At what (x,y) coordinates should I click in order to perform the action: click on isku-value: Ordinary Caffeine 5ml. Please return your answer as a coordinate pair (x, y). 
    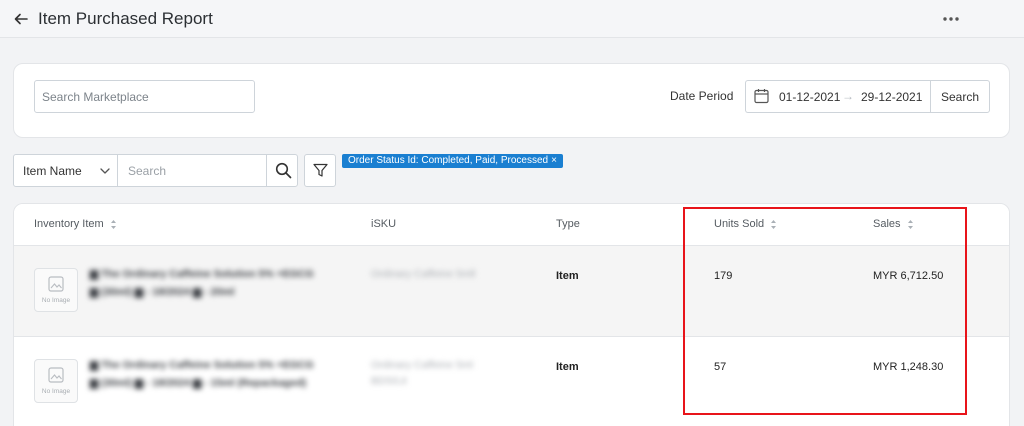
    Looking at the image, I should click on (422, 365).